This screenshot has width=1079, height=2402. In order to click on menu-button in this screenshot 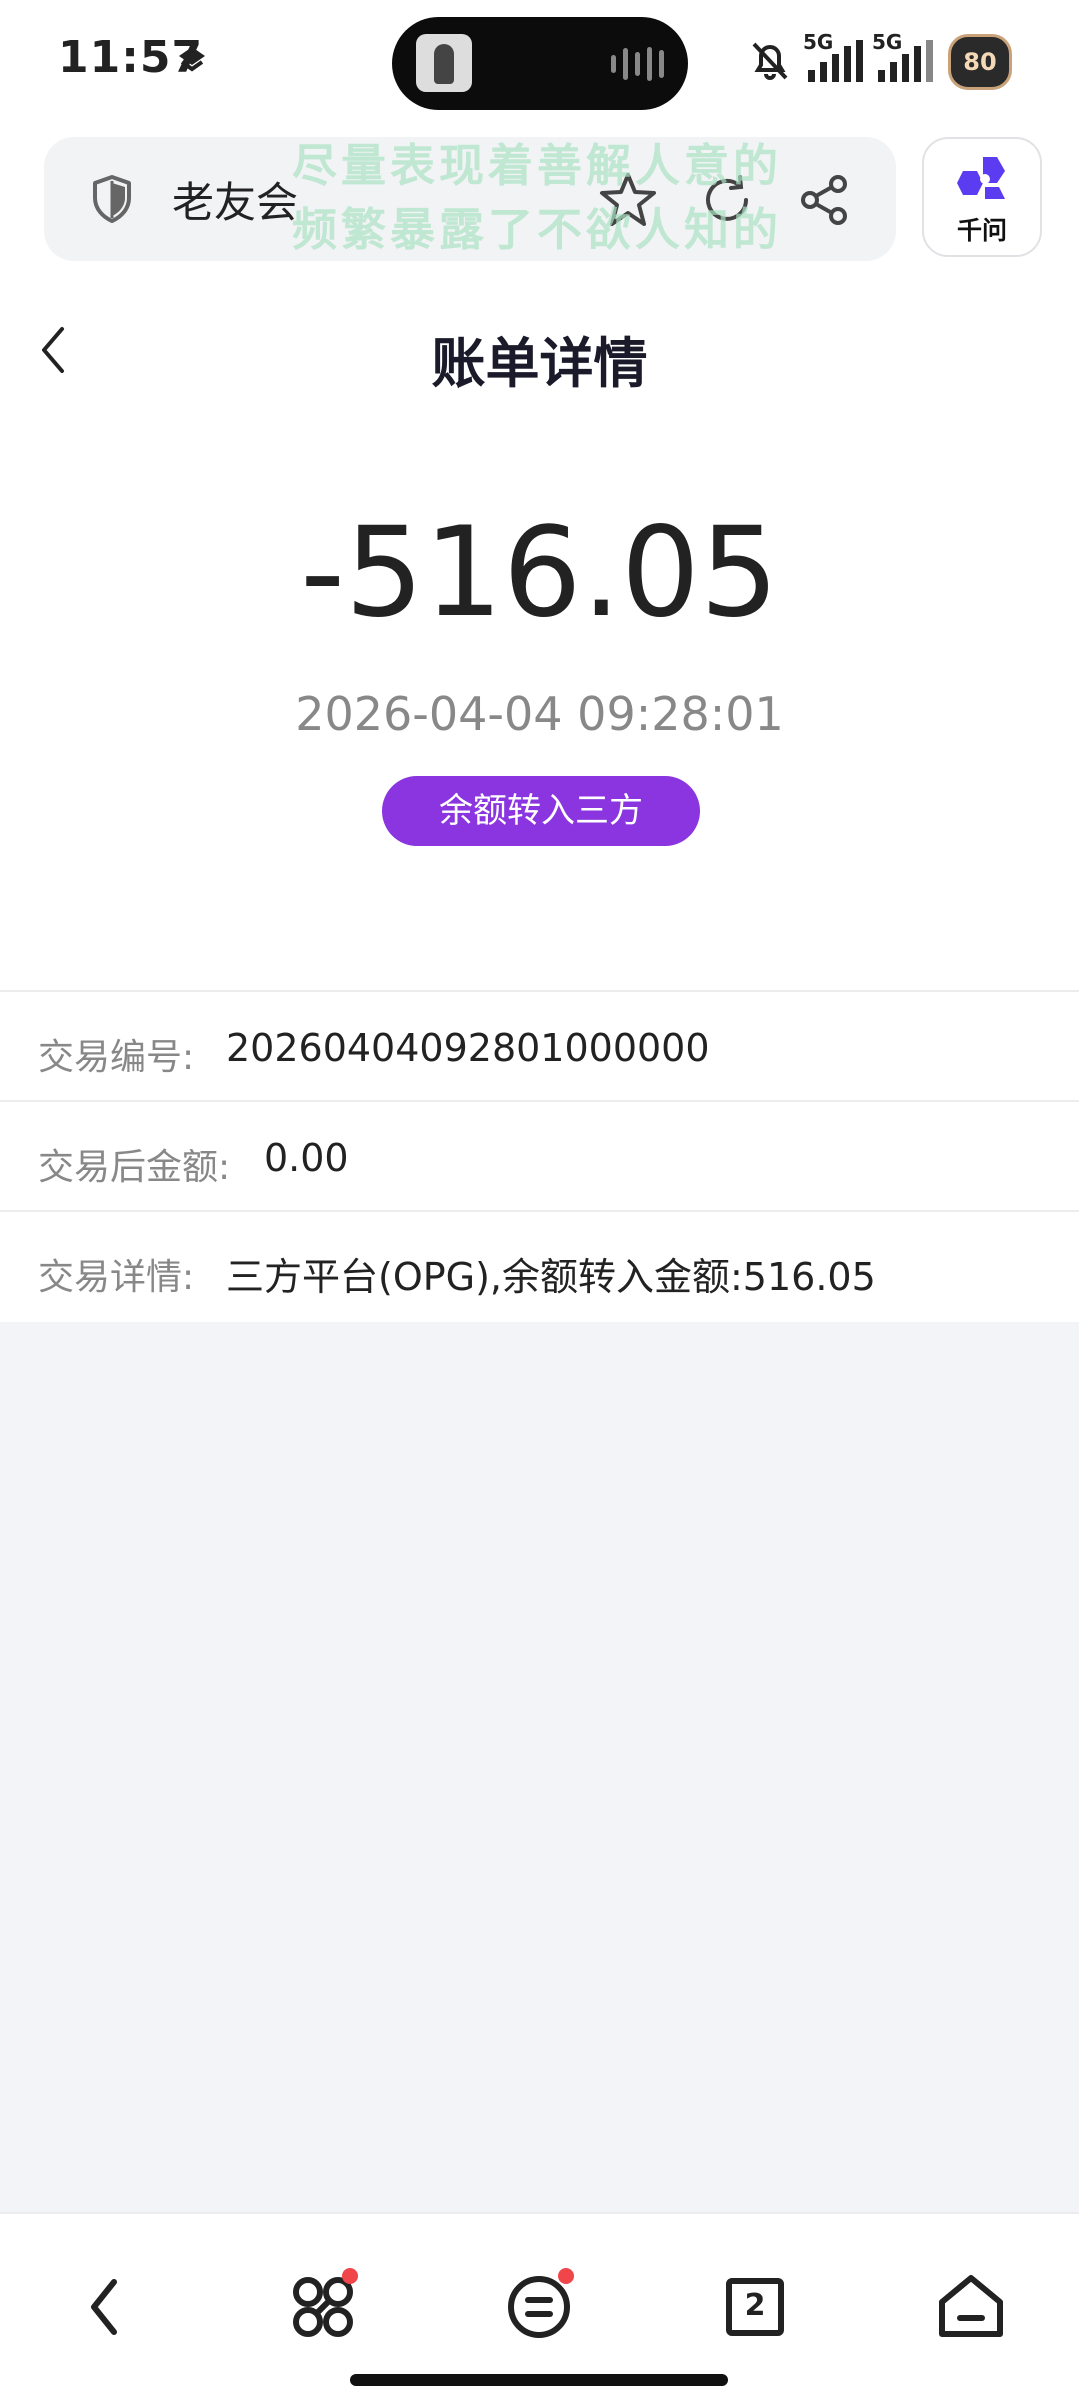, I will do `click(539, 2307)`.